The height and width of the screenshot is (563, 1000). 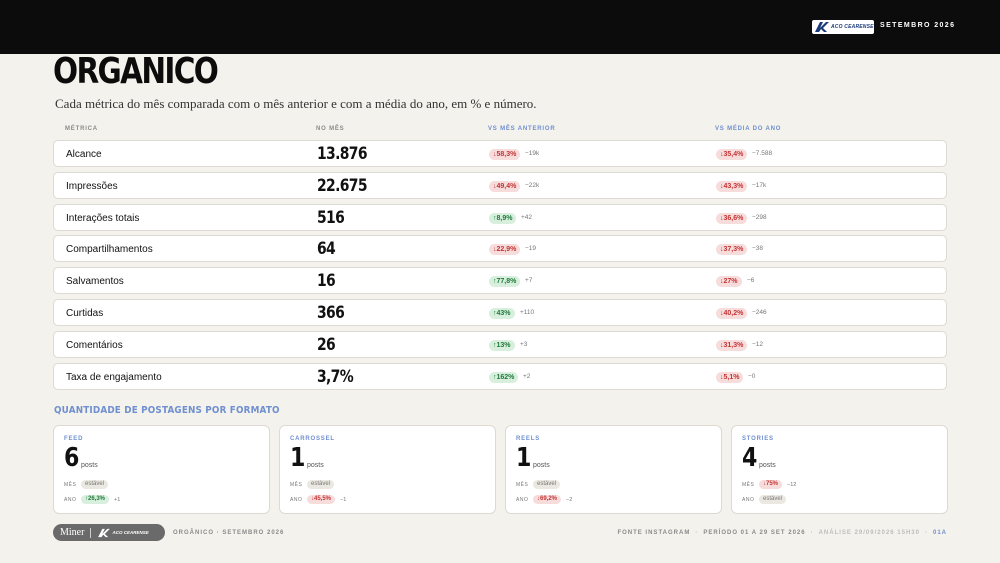 What do you see at coordinates (95, 499) in the screenshot?
I see `year-change-badge: ↑26,3%` at bounding box center [95, 499].